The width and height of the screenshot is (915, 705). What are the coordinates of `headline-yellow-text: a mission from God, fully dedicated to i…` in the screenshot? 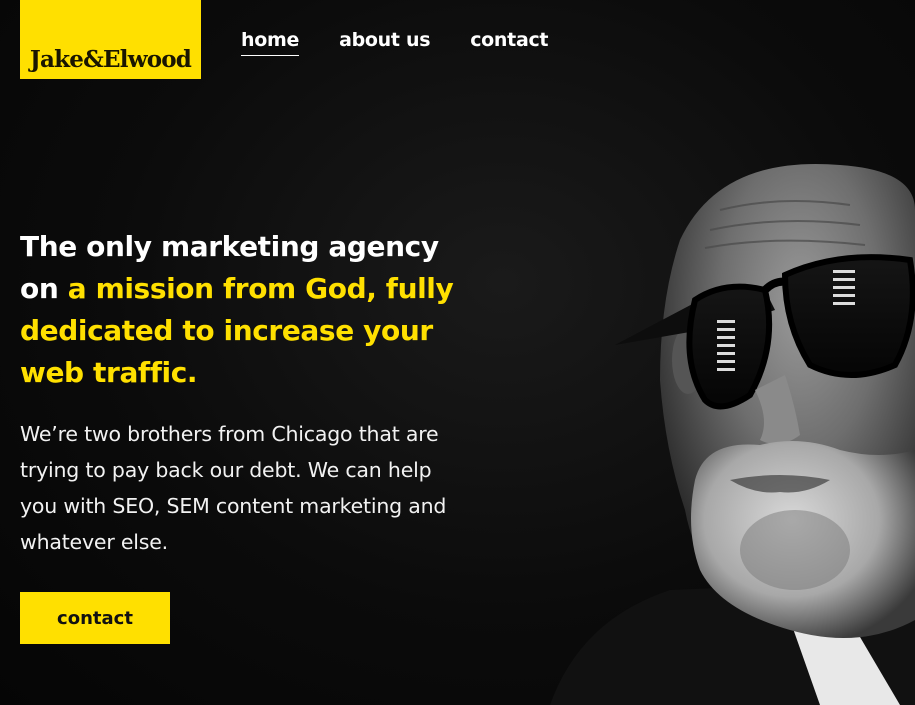 It's located at (237, 330).